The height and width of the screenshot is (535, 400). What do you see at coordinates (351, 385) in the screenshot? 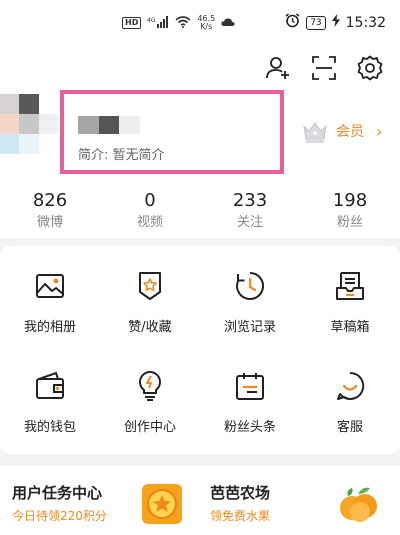
I see `customer-service-icon` at bounding box center [351, 385].